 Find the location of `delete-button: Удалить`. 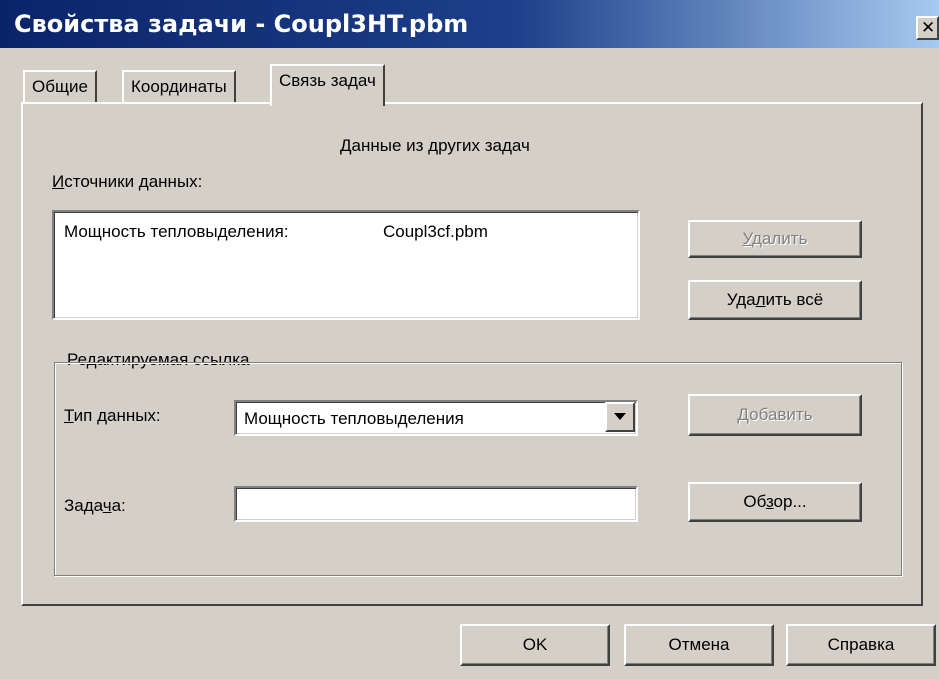

delete-button: Удалить is located at coordinates (775, 239).